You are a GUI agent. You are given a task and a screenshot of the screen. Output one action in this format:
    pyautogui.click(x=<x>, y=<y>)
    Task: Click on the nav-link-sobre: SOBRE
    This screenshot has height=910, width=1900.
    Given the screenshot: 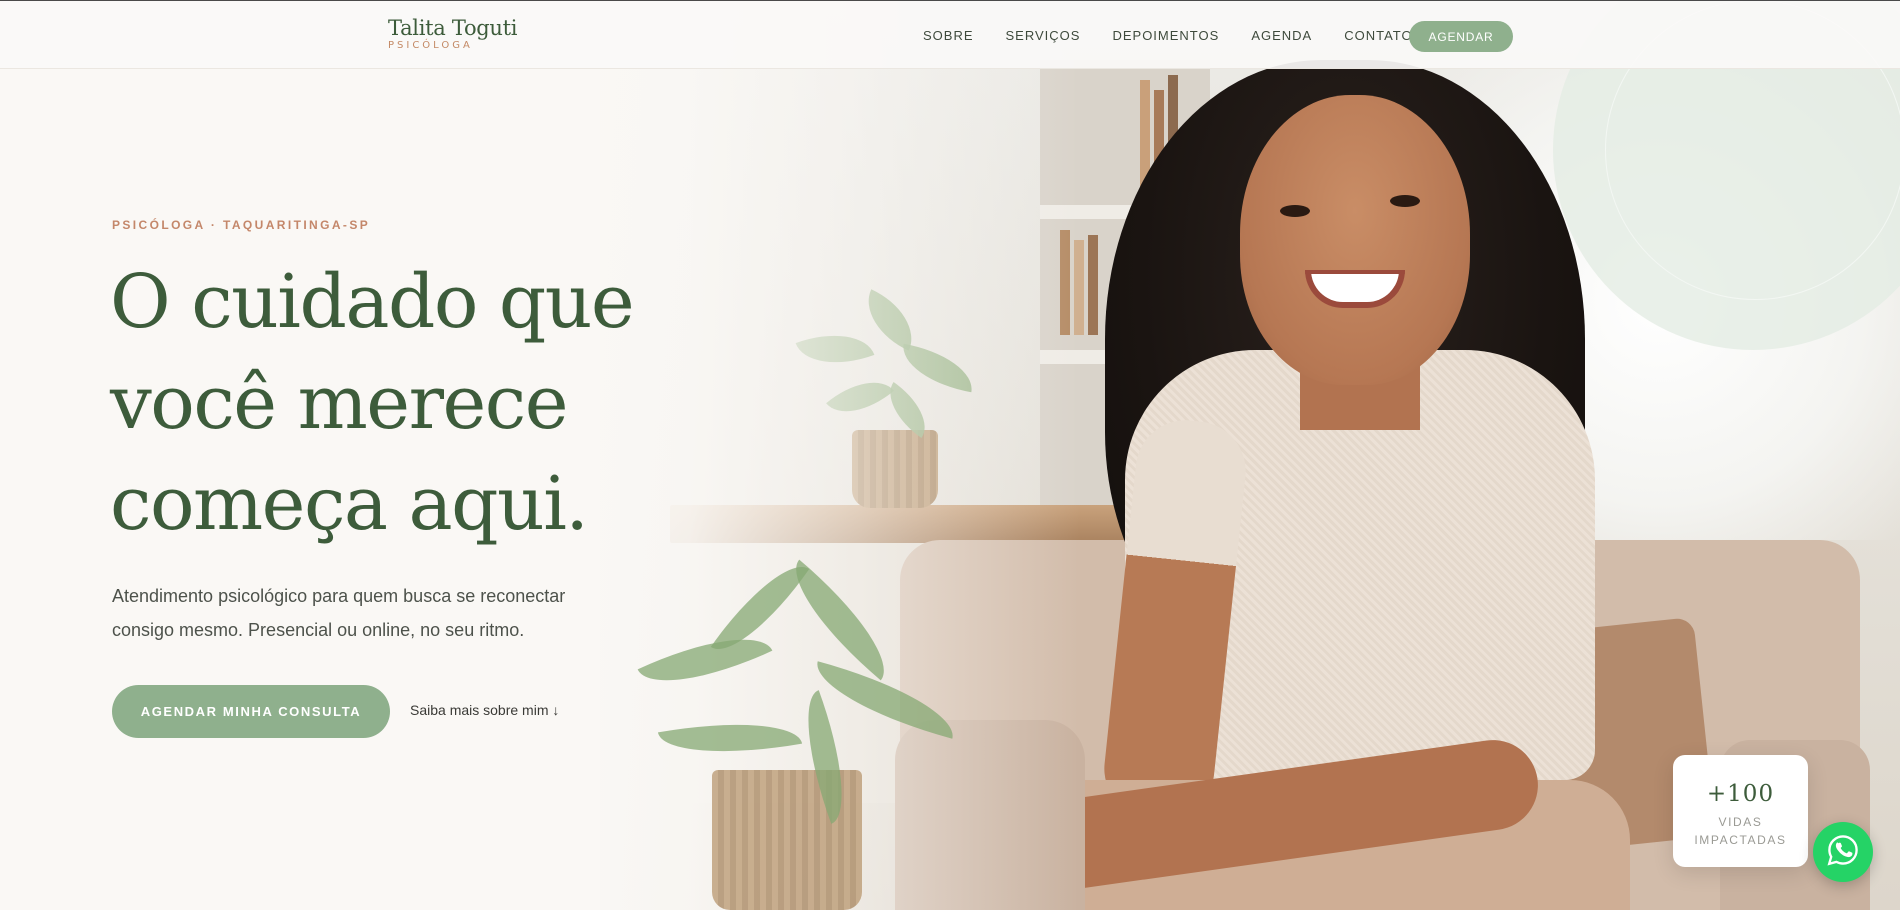 What is the action you would take?
    pyautogui.click(x=948, y=35)
    